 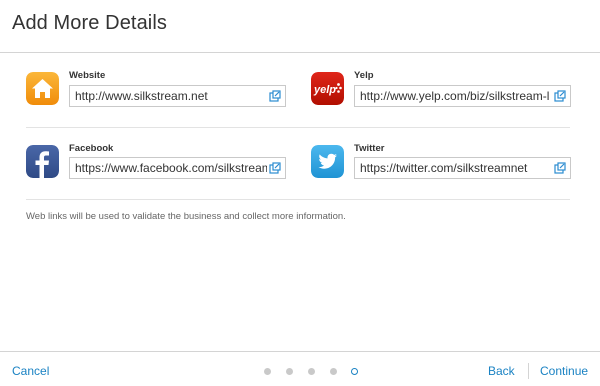 I want to click on home-icon, so click(x=42, y=88).